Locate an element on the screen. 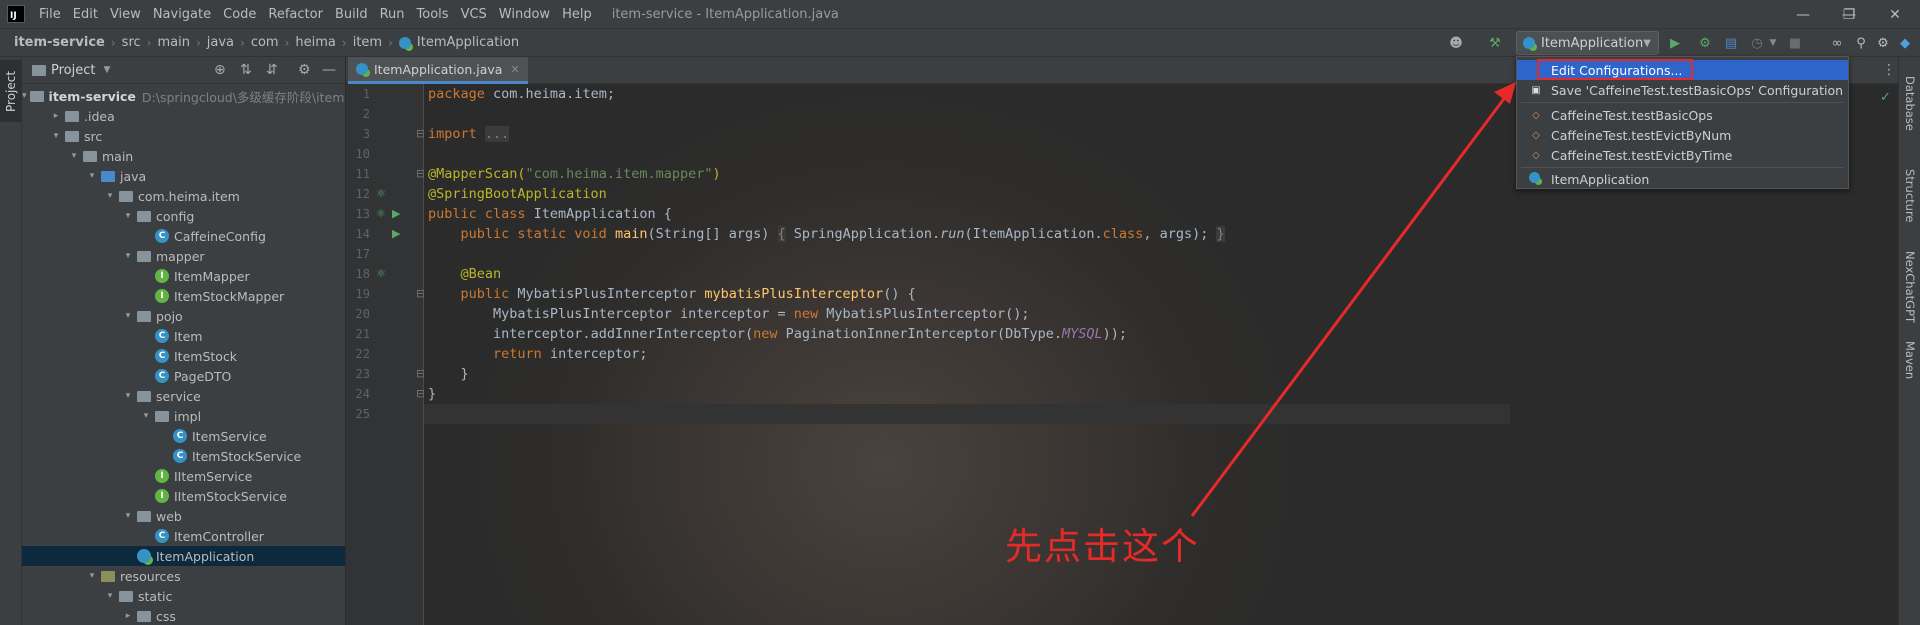  annotation-arrow is located at coordinates (1353, 299).